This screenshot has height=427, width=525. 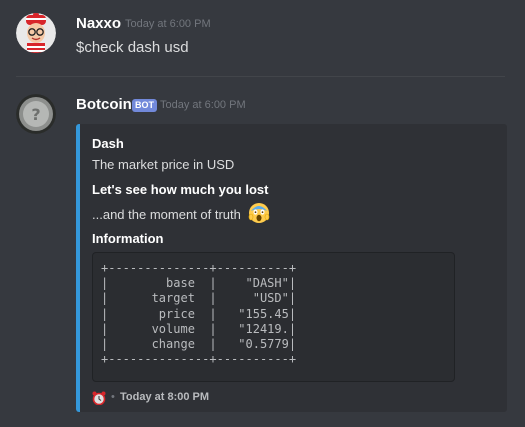 What do you see at coordinates (165, 397) in the screenshot?
I see `footer-text: Today at 8:00 PM` at bounding box center [165, 397].